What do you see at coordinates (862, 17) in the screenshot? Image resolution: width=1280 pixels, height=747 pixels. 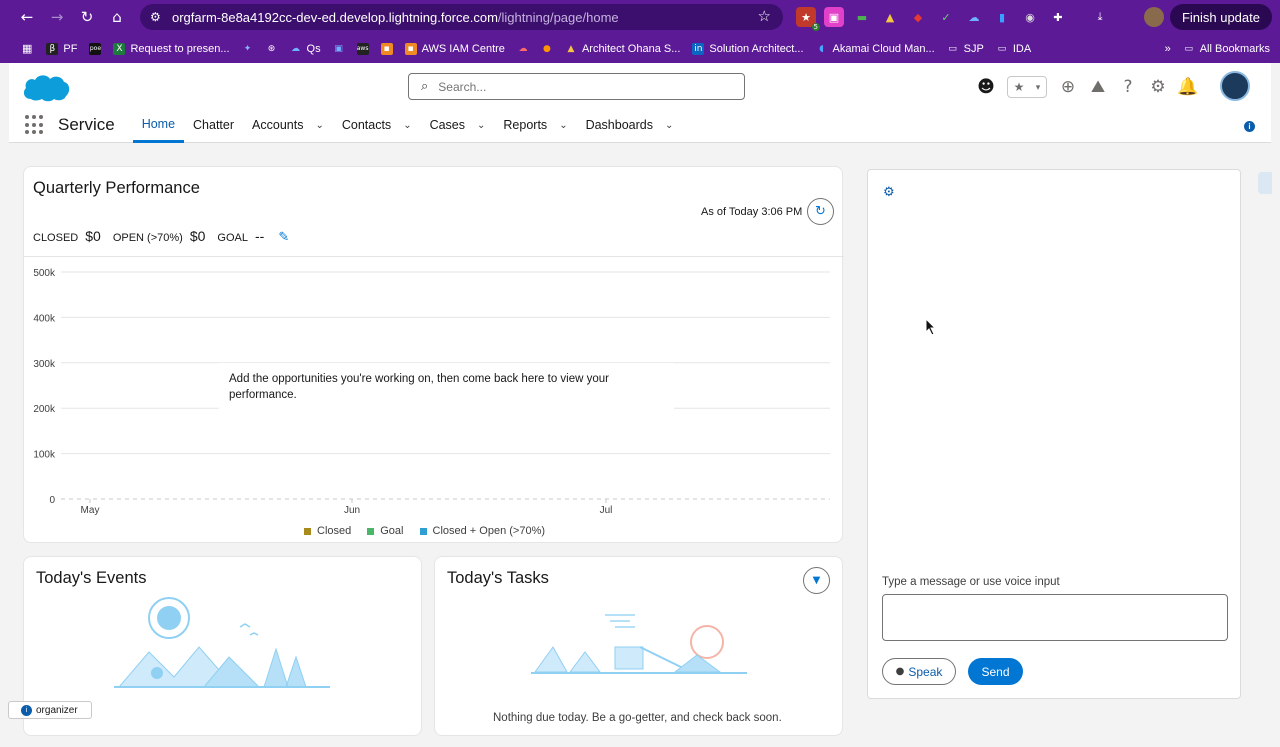 I see `extension-icon: ▬` at bounding box center [862, 17].